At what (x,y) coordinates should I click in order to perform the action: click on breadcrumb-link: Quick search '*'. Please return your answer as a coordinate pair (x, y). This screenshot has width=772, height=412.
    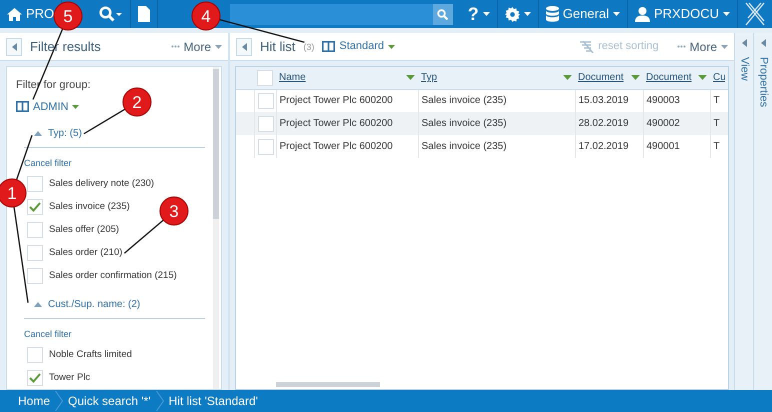
    Looking at the image, I should click on (109, 401).